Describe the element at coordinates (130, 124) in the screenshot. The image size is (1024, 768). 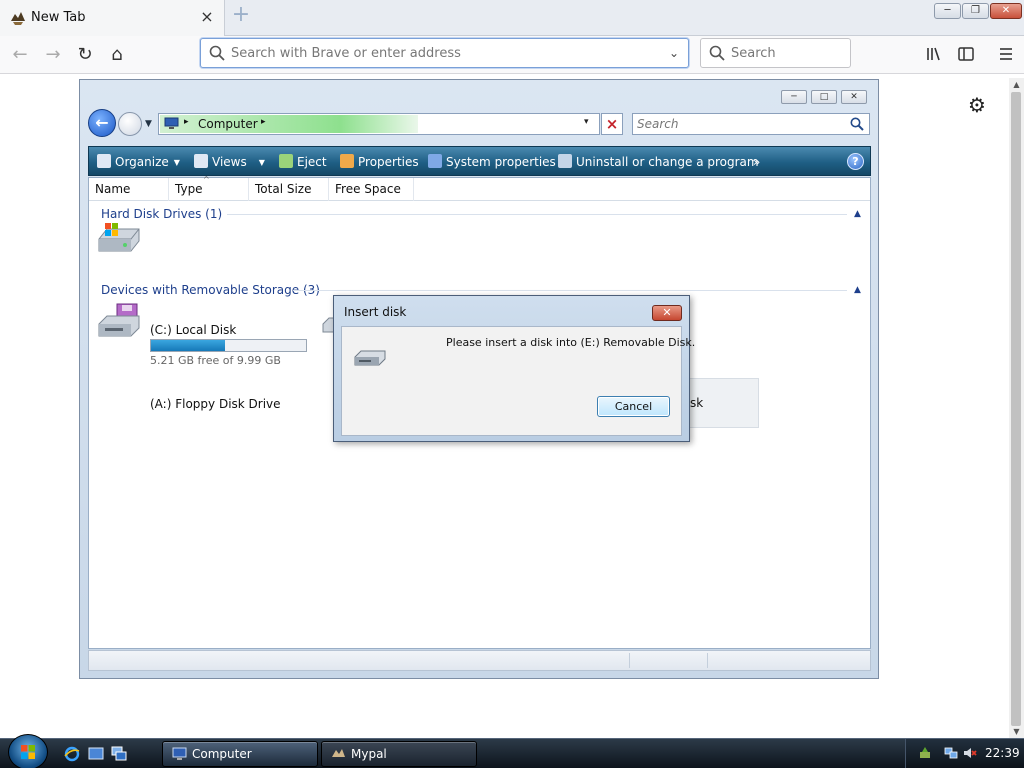
I see `explorer-forward-button` at that location.